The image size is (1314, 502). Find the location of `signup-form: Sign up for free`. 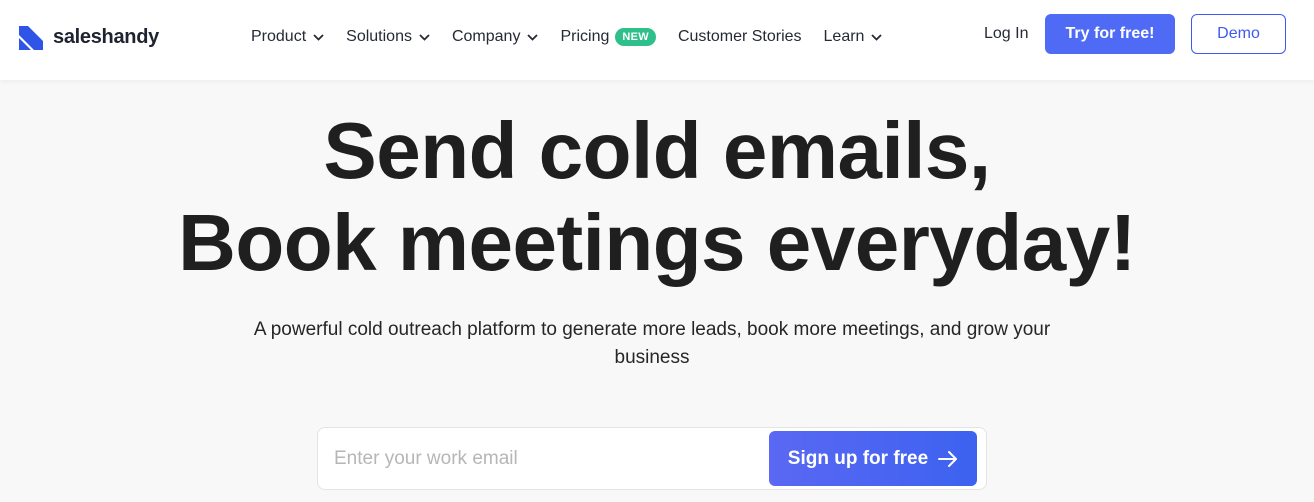

signup-form: Sign up for free is located at coordinates (652, 458).